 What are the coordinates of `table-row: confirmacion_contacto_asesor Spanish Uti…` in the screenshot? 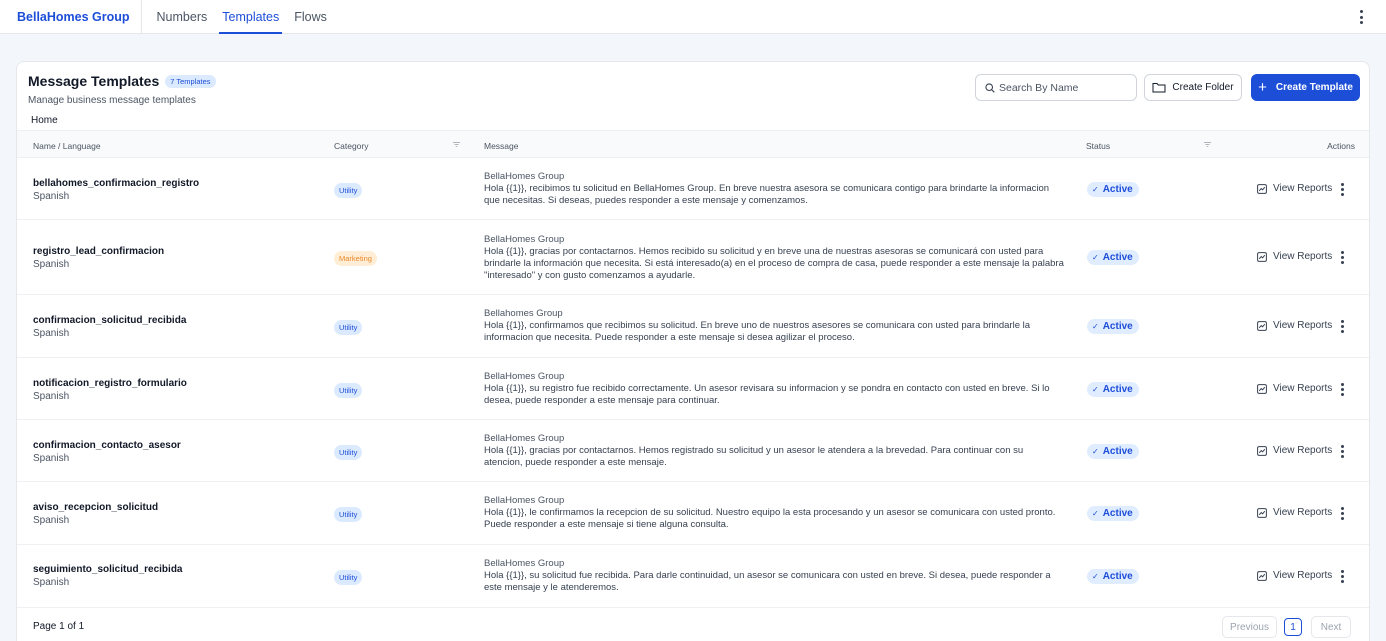 It's located at (693, 451).